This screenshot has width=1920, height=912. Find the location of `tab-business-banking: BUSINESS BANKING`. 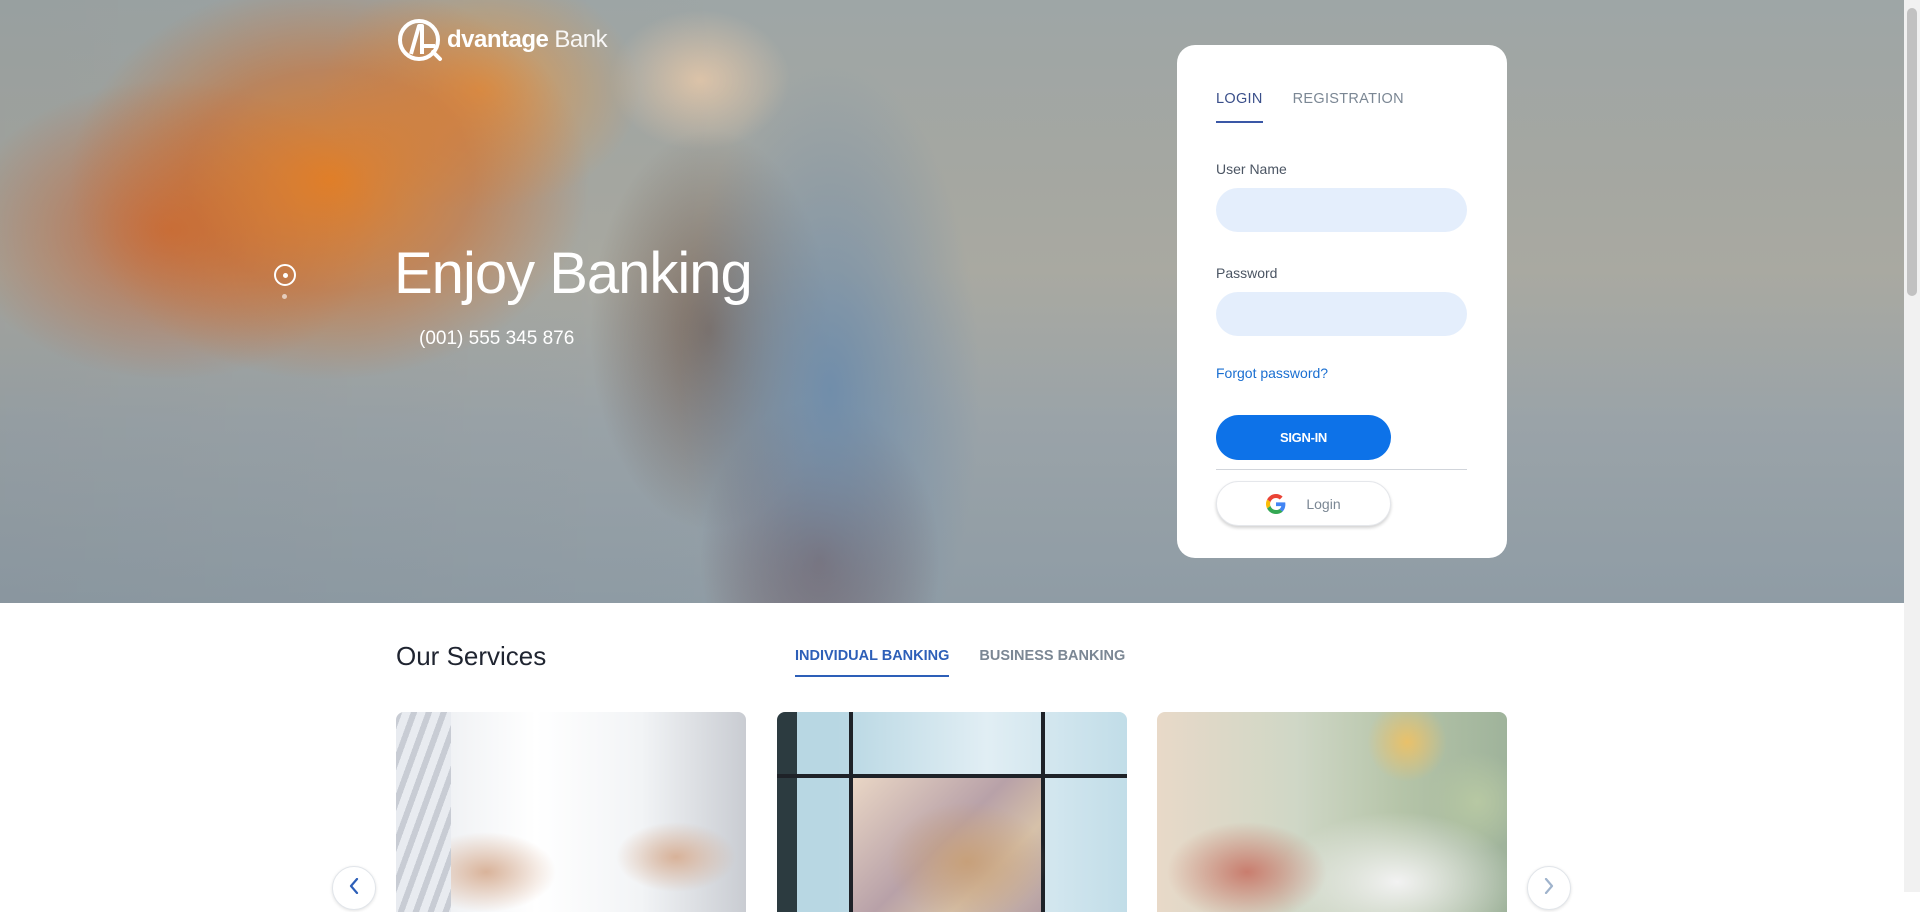

tab-business-banking: BUSINESS BANKING is located at coordinates (1052, 662).